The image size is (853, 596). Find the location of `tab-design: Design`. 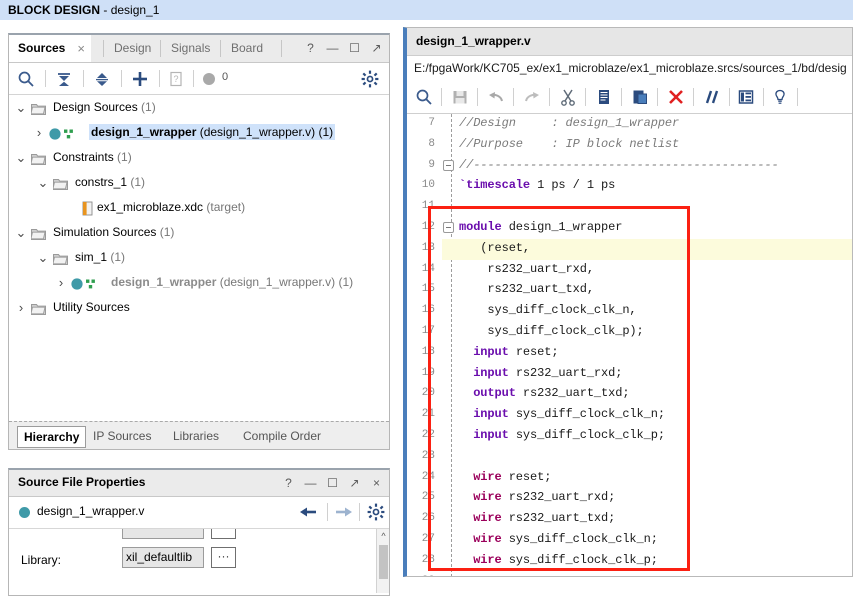

tab-design: Design is located at coordinates (133, 48).